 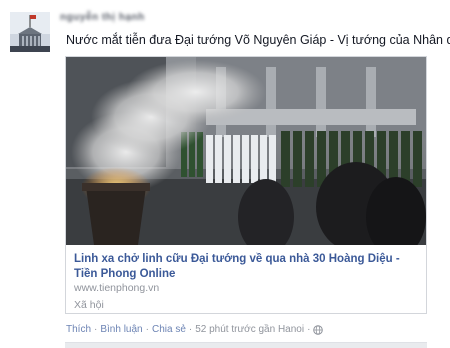 I want to click on comment-link: Bình luận, so click(x=121, y=329).